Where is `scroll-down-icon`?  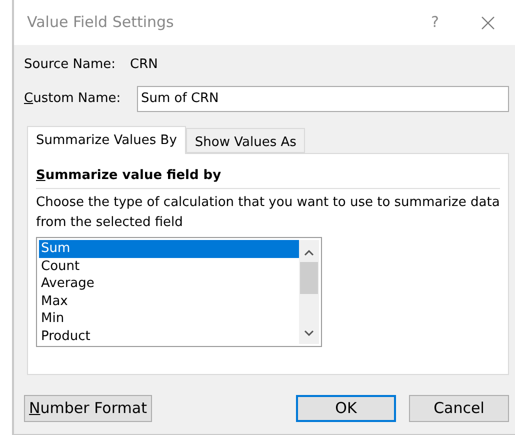 scroll-down-icon is located at coordinates (309, 333).